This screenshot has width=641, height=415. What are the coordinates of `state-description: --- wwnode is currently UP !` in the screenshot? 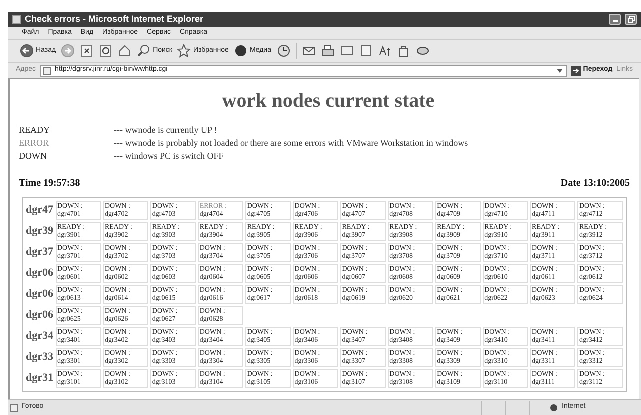 It's located at (166, 130).